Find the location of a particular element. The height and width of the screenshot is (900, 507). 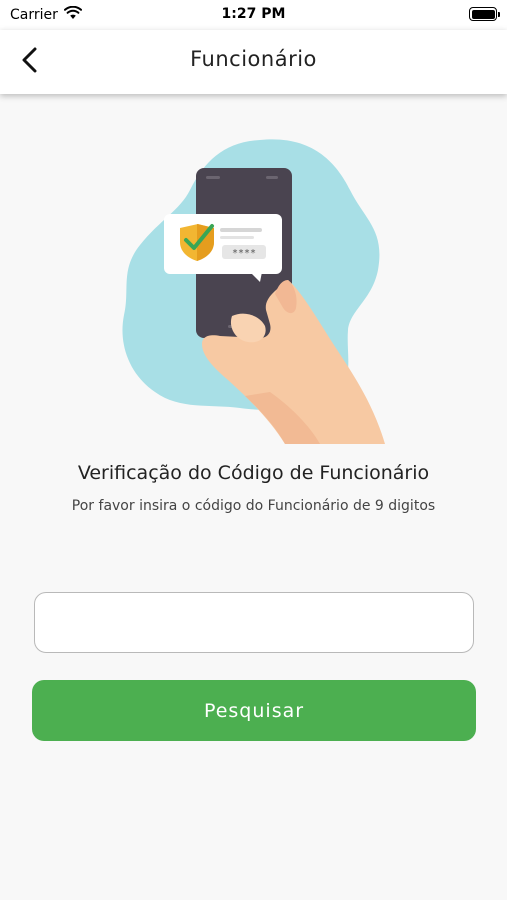

verification-heading: Verificação do Código de Funcionário is located at coordinates (253, 473).